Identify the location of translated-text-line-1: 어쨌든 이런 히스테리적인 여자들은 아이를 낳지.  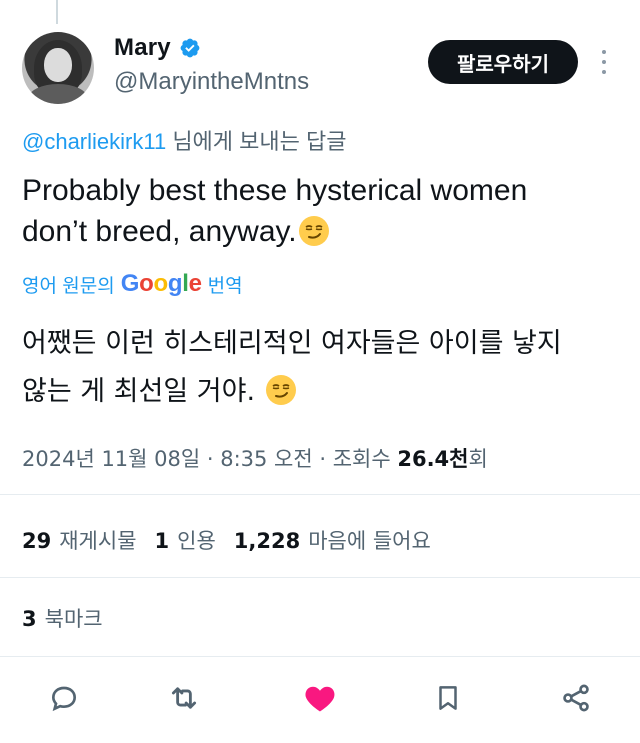
(292, 343).